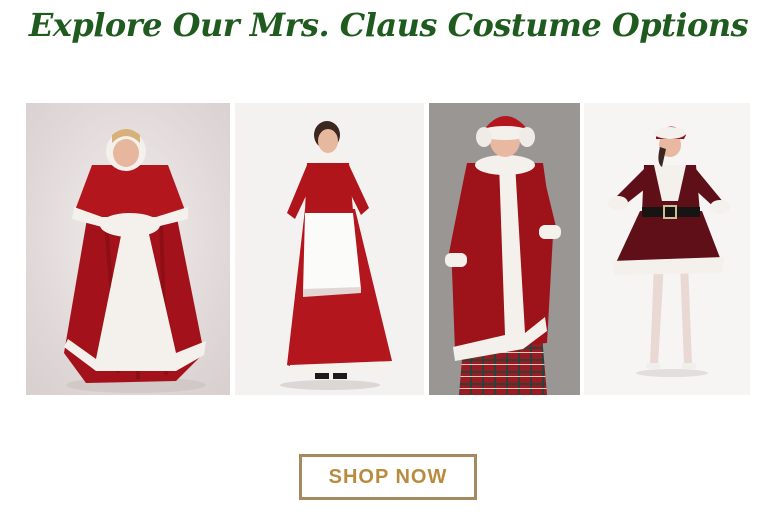  I want to click on costume-photo-apron-dress, so click(329, 249).